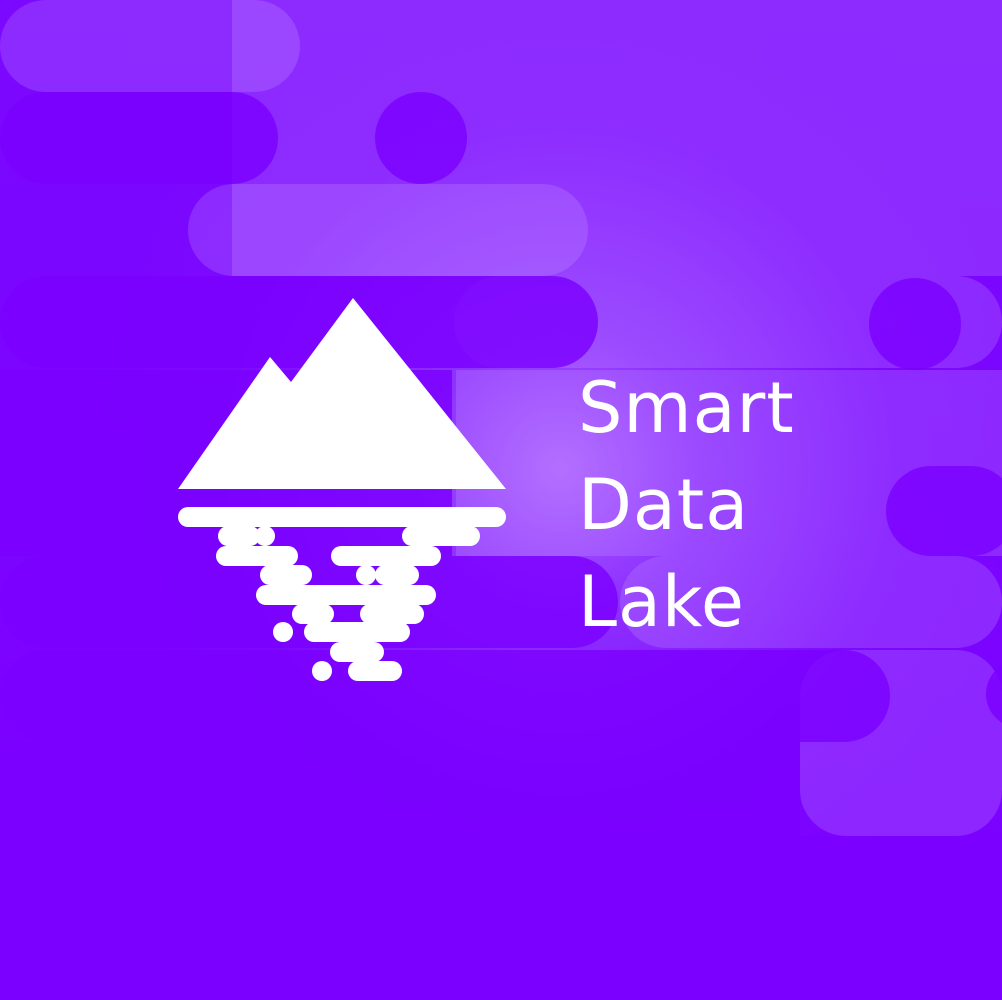 The height and width of the screenshot is (1000, 1002). I want to click on water-line-2-left, so click(239, 536).